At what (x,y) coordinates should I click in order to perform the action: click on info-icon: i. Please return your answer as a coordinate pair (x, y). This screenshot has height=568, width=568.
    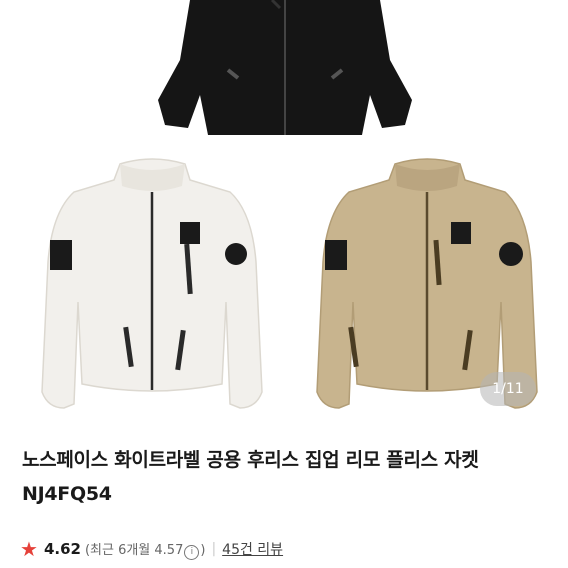
    Looking at the image, I should click on (192, 552).